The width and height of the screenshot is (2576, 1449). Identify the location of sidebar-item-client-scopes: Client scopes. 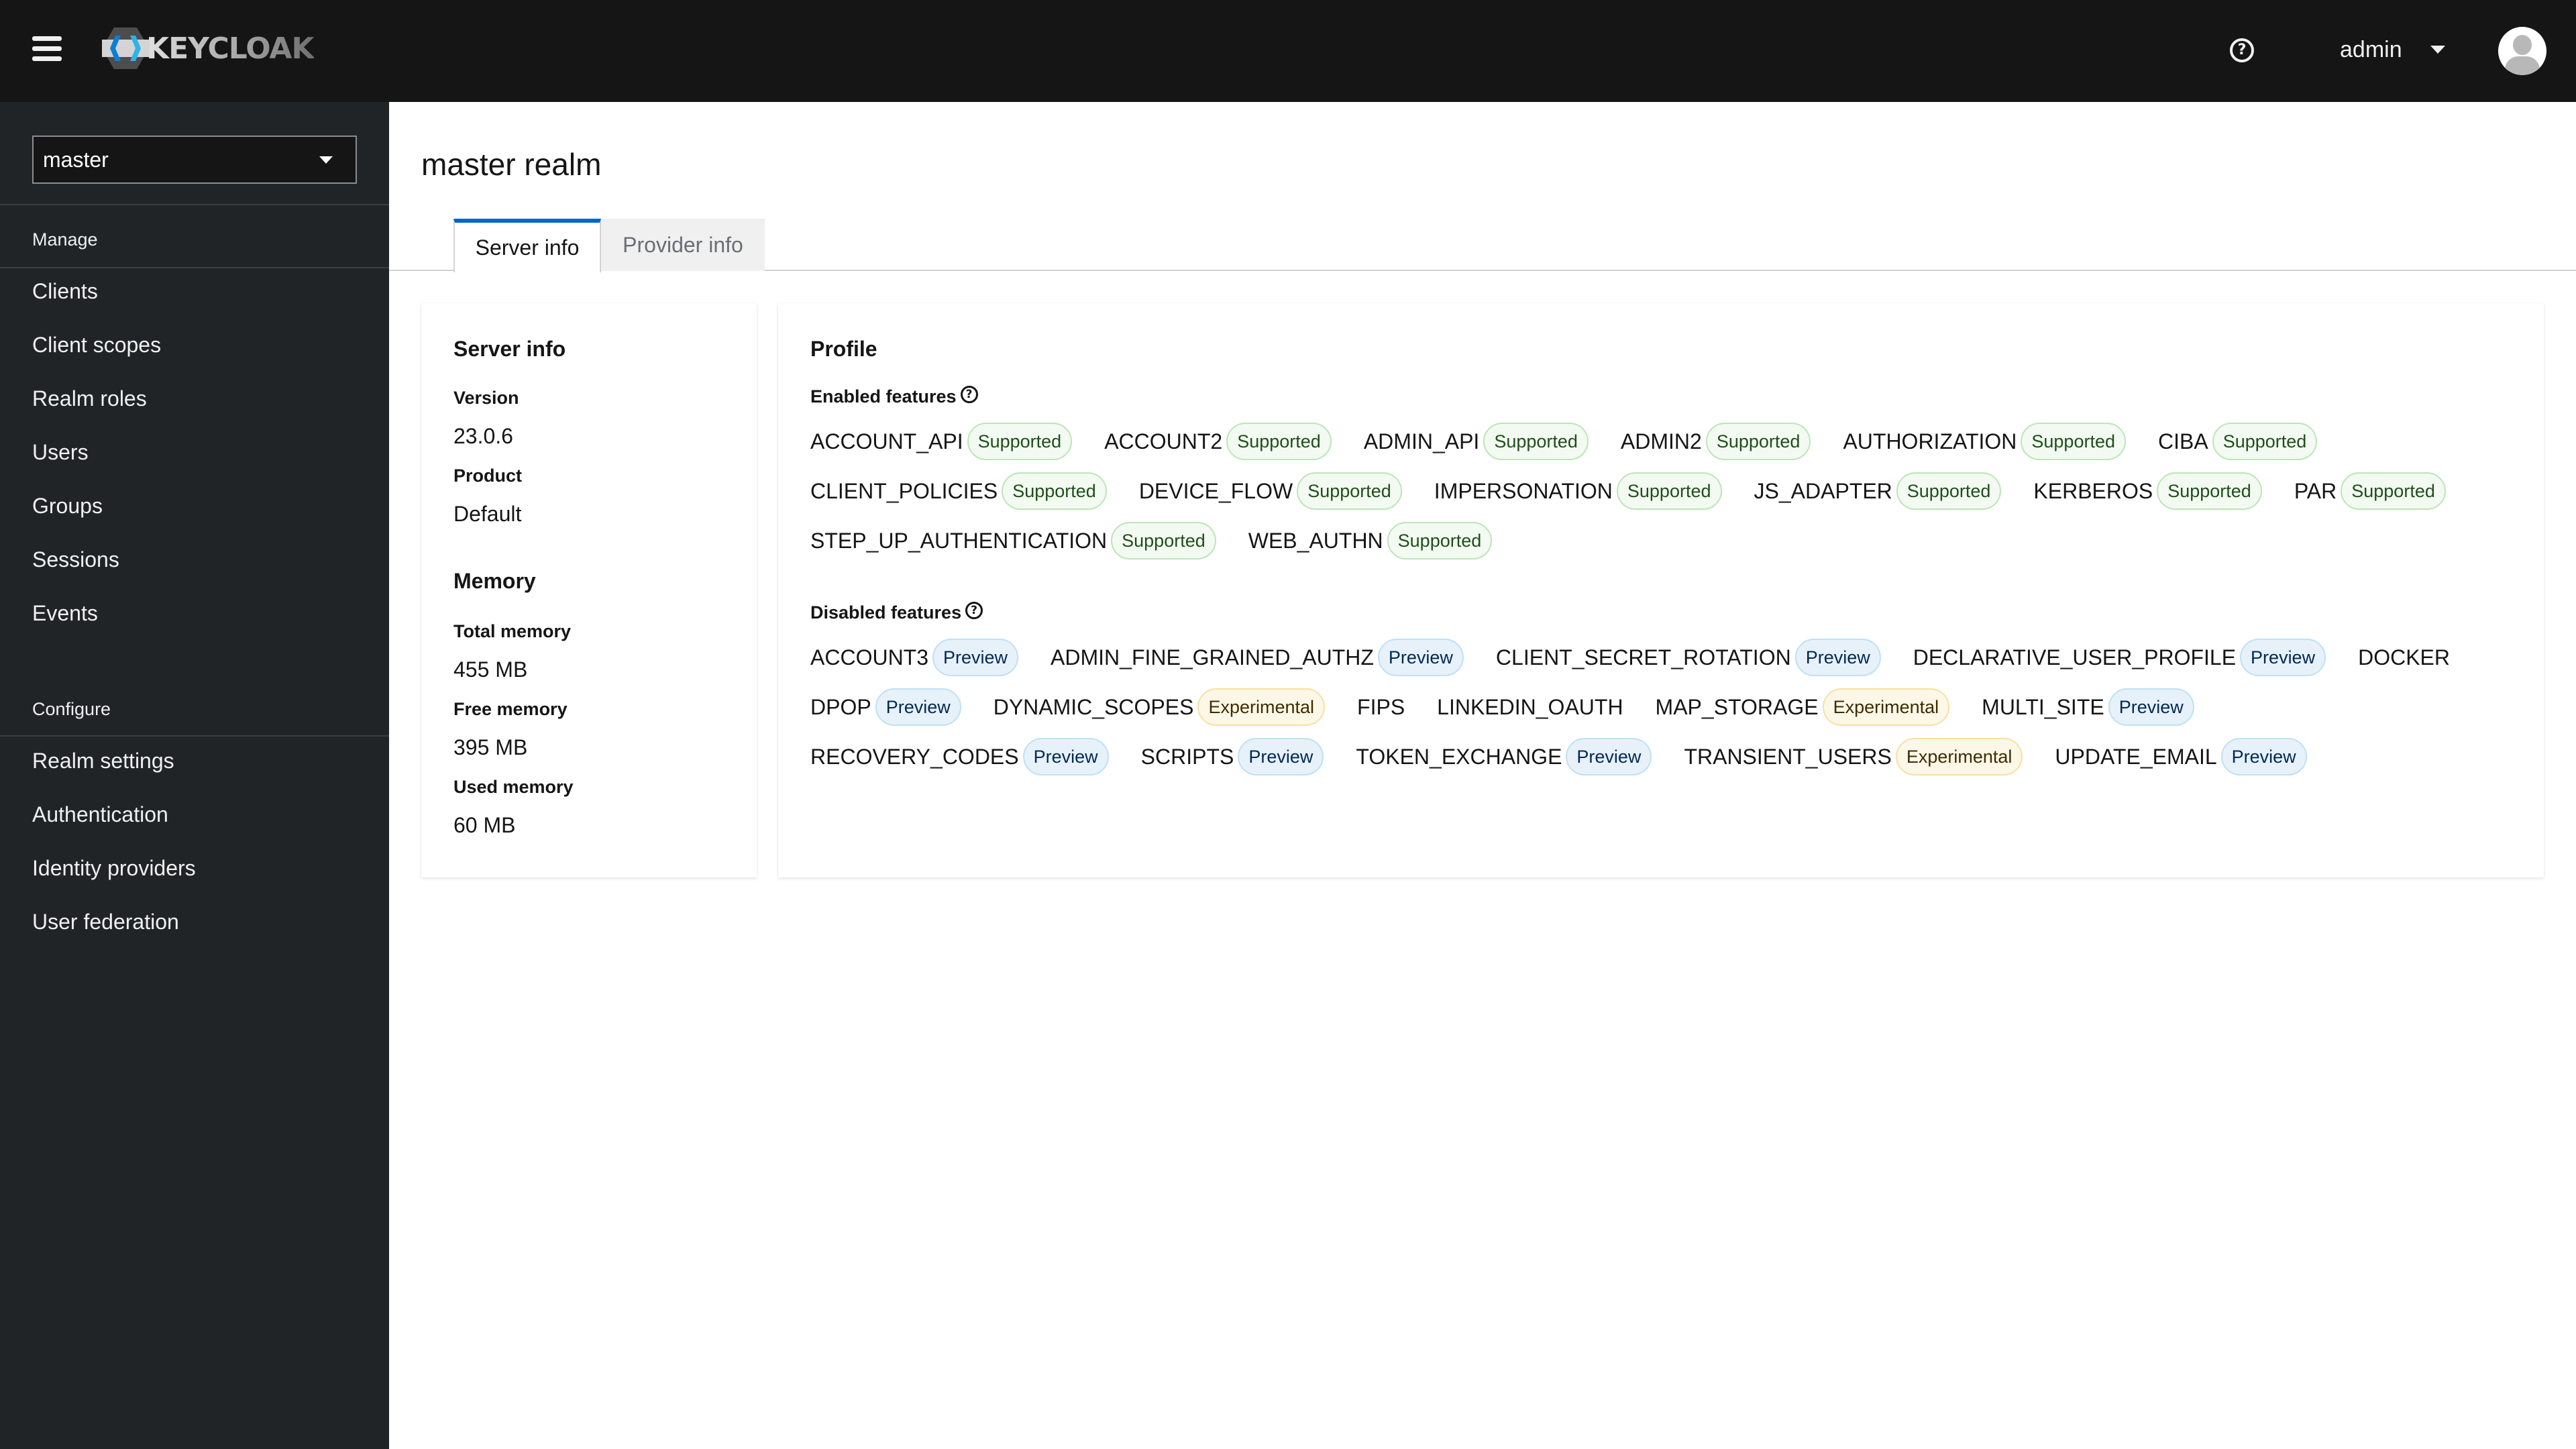
(96, 345).